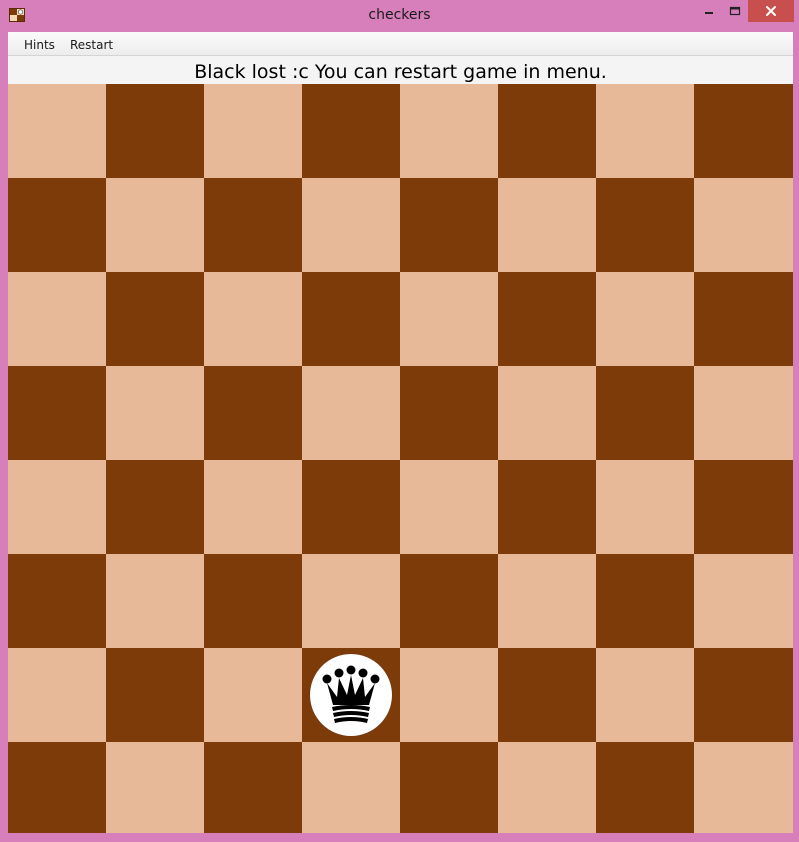  I want to click on crown-icon, so click(351, 694).